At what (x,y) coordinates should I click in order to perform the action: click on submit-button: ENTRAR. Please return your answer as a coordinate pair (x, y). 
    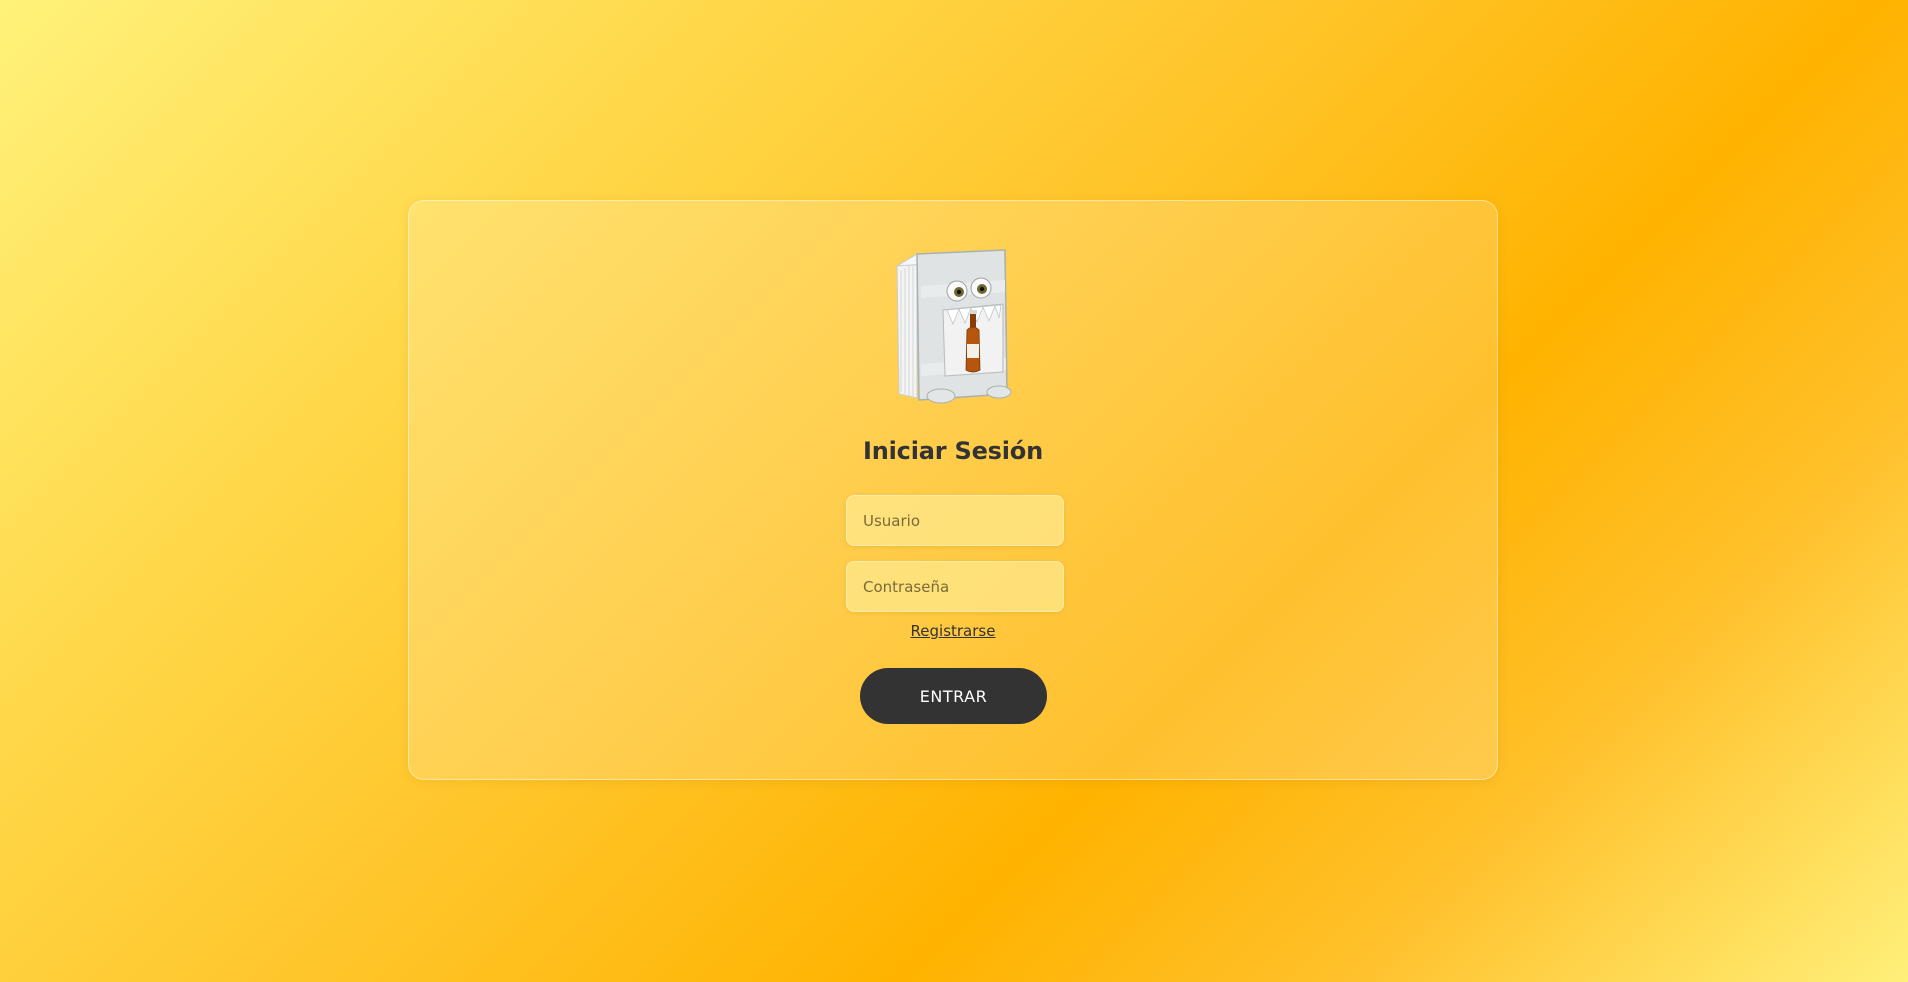
    Looking at the image, I should click on (953, 696).